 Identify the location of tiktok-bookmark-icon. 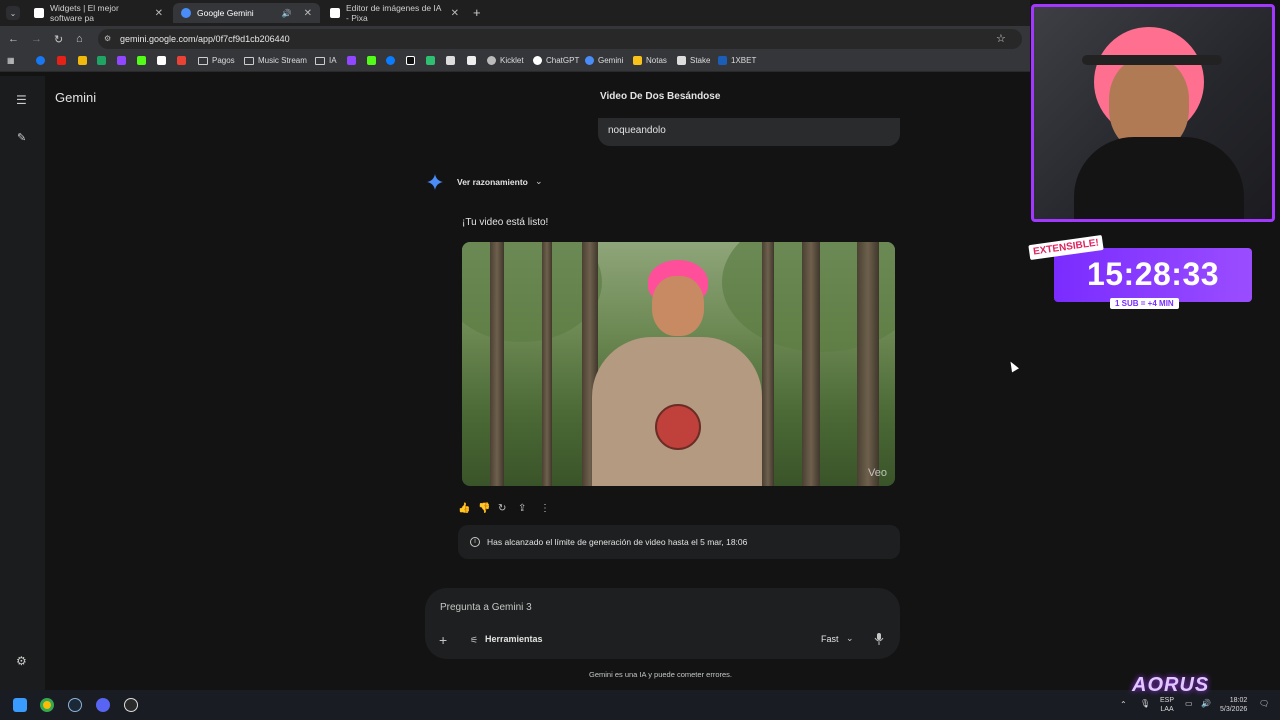
(410, 60).